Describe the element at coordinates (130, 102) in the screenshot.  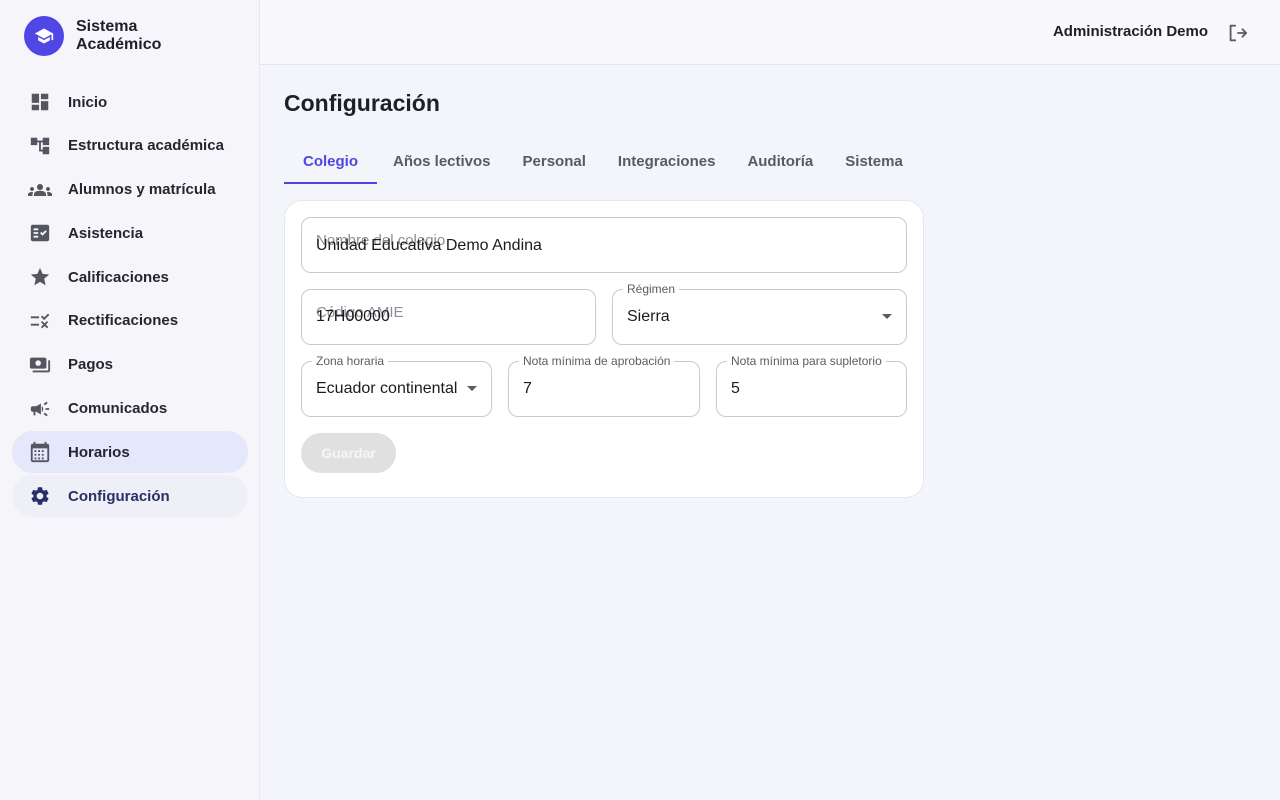
I see `sidebar-item-inicio: Inicio` at that location.